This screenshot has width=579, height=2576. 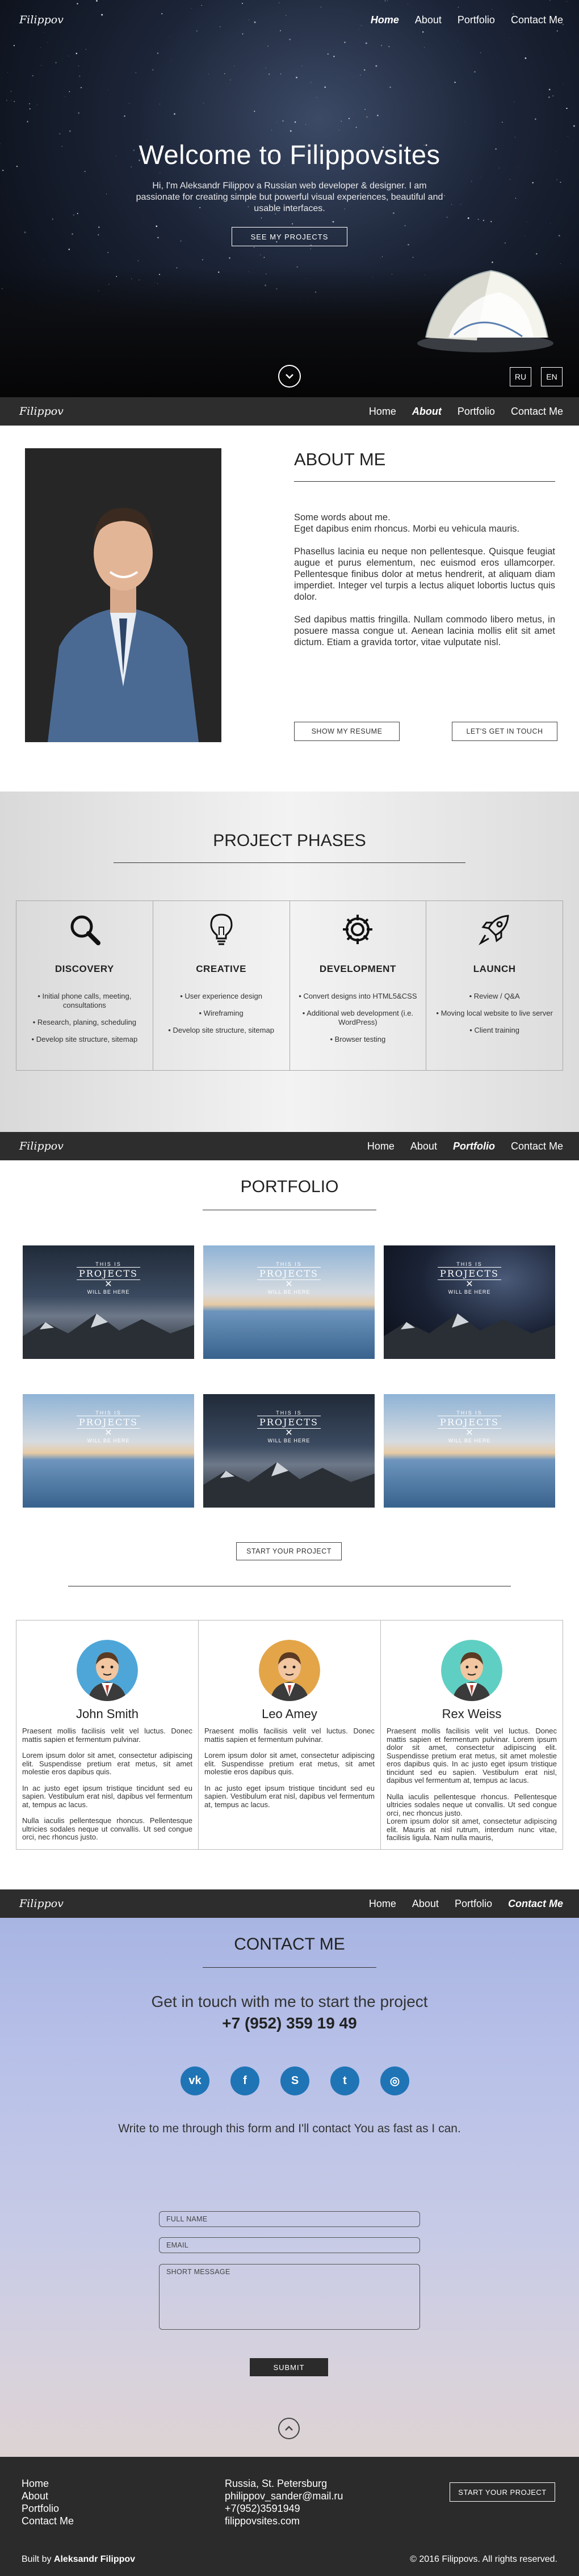 I want to click on footer-email: philippov_sander@mail.ru, so click(x=284, y=2496).